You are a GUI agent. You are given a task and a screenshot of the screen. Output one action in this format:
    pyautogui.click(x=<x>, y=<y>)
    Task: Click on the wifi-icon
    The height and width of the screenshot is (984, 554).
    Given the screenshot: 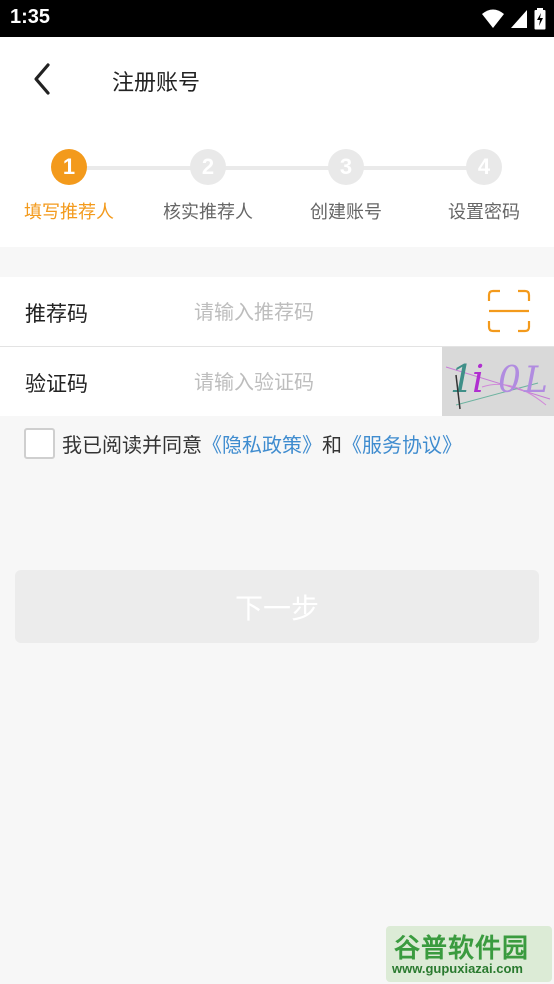 What is the action you would take?
    pyautogui.click(x=493, y=18)
    